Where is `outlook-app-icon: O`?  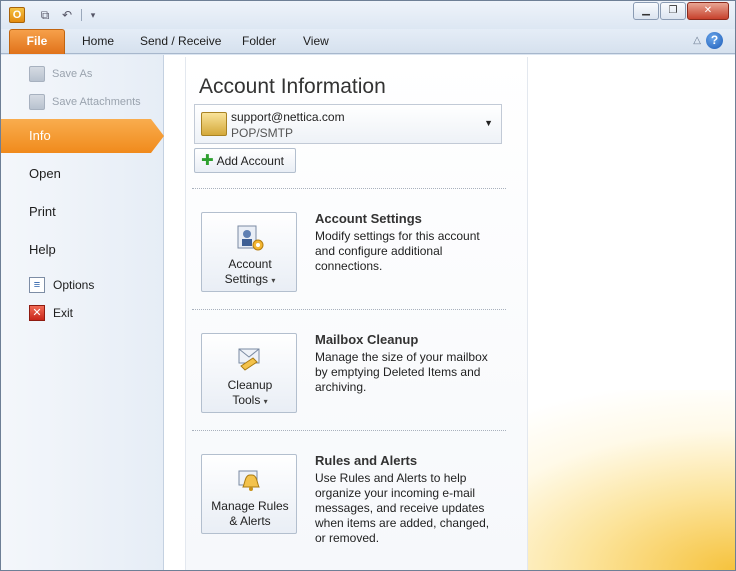 outlook-app-icon: O is located at coordinates (17, 15).